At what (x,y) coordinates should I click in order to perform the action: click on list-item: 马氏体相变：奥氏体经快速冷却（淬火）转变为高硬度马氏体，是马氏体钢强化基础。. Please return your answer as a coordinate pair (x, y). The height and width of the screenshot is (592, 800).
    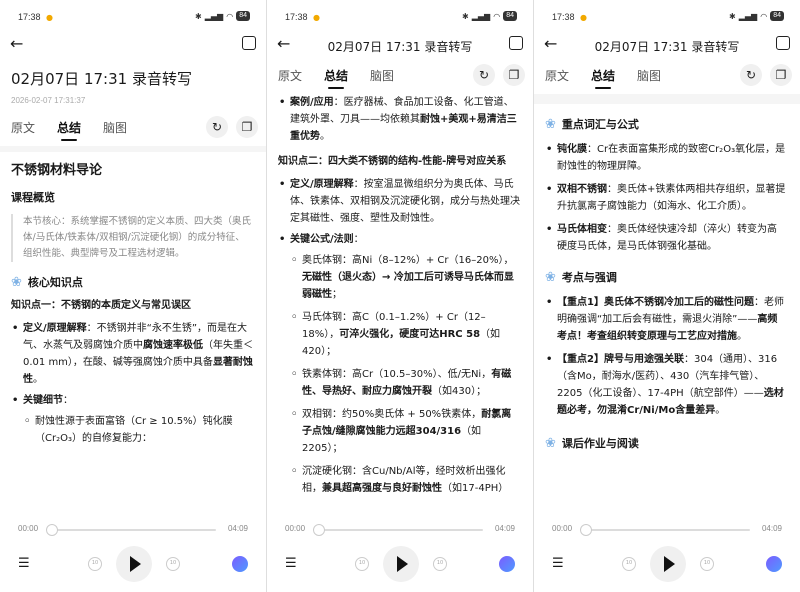
    Looking at the image, I should click on (665, 238).